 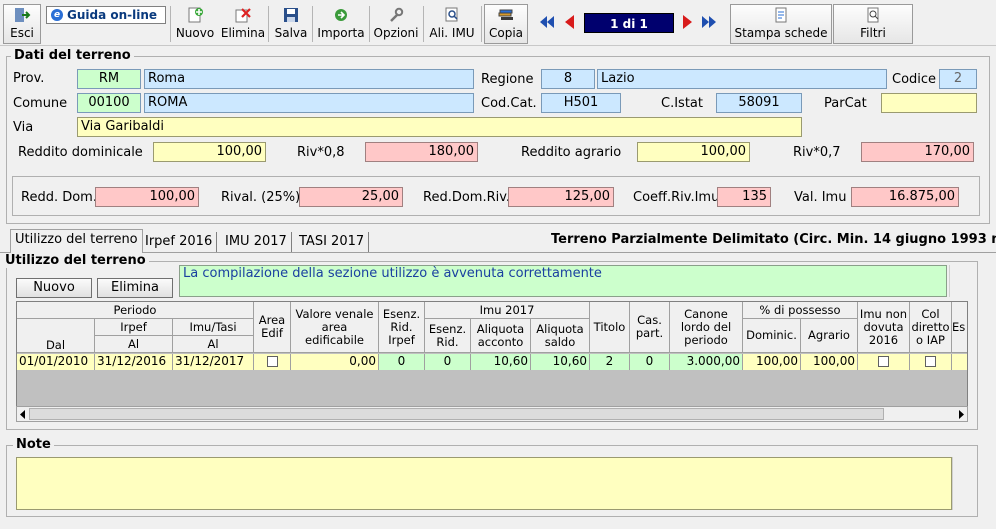 What do you see at coordinates (402, 362) in the screenshot?
I see `cell-esenz-irpef: 0` at bounding box center [402, 362].